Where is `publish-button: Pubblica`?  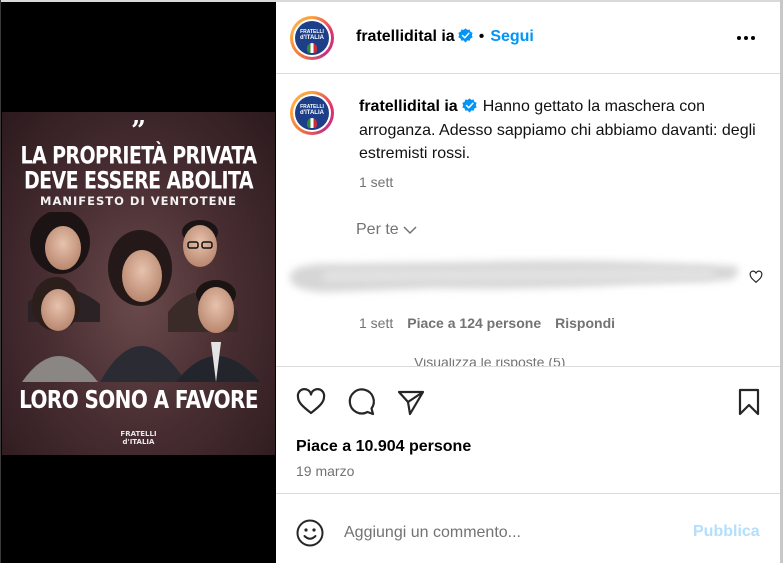
publish-button: Pubblica is located at coordinates (726, 532).